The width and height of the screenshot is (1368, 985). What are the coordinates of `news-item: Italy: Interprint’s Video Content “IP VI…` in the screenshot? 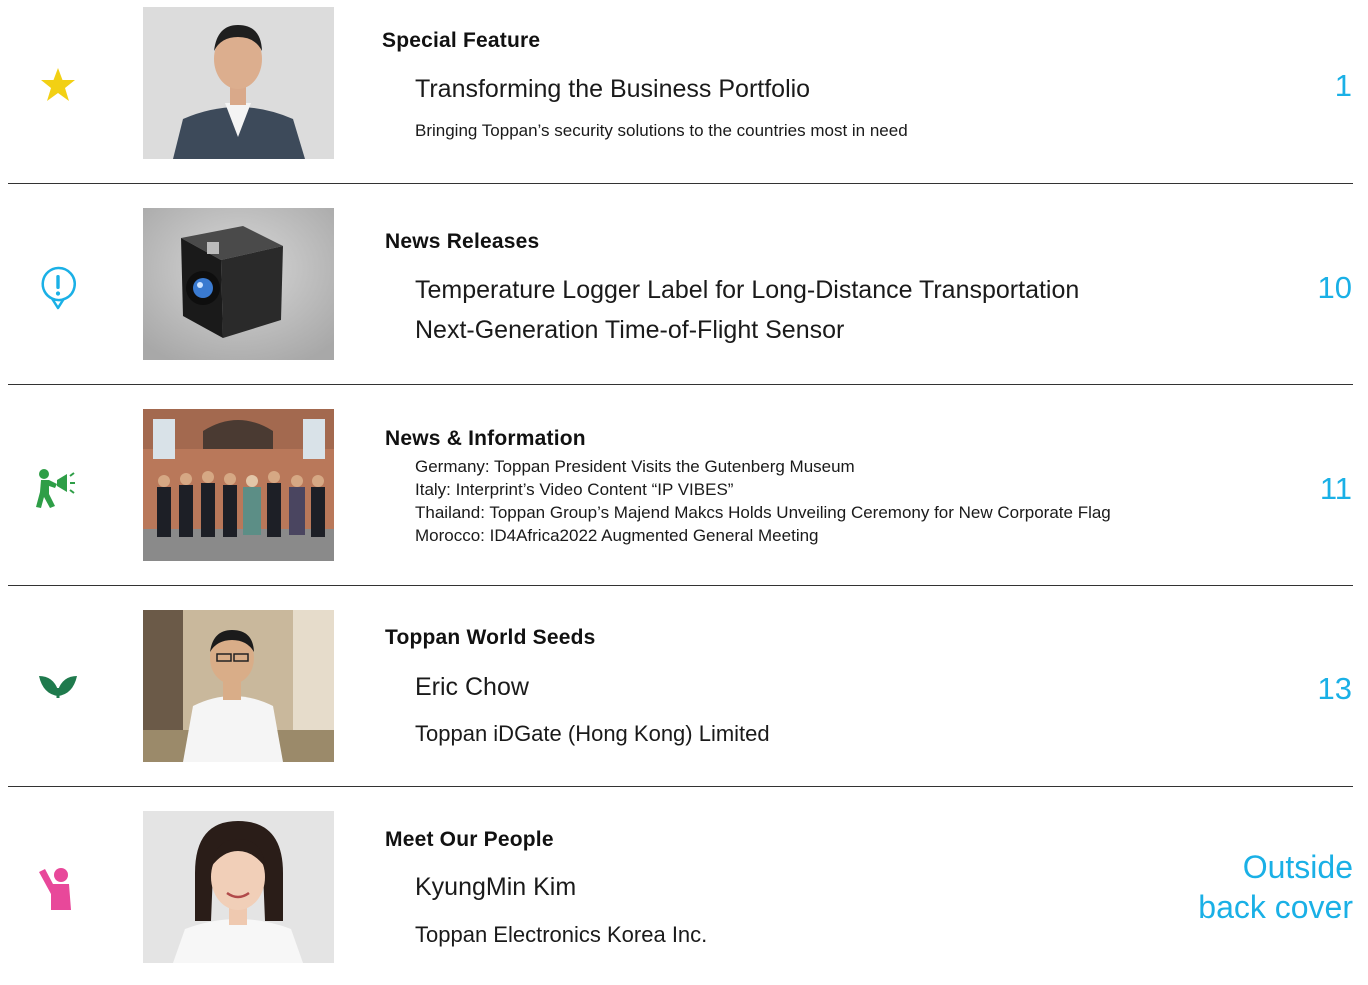 It's located at (574, 489).